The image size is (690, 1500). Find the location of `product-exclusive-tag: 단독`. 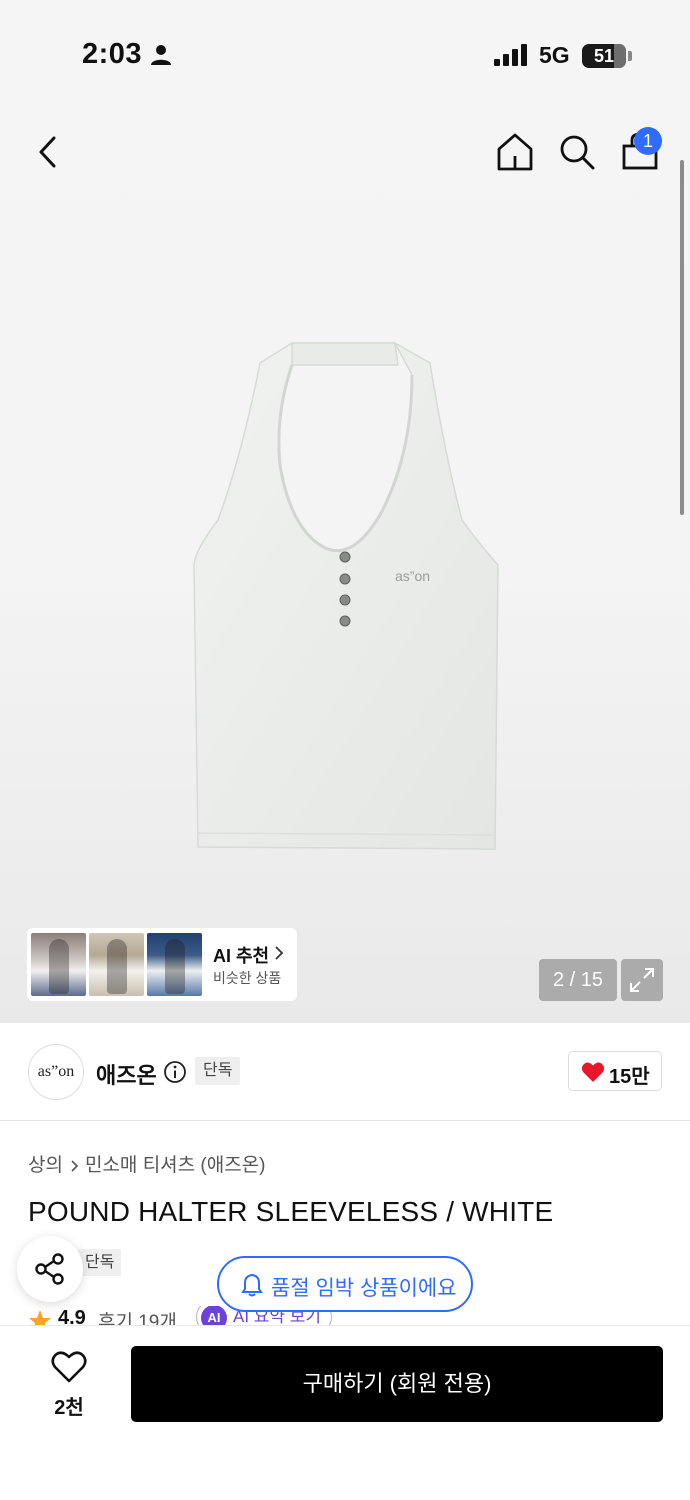

product-exclusive-tag: 단독 is located at coordinates (100, 1262).